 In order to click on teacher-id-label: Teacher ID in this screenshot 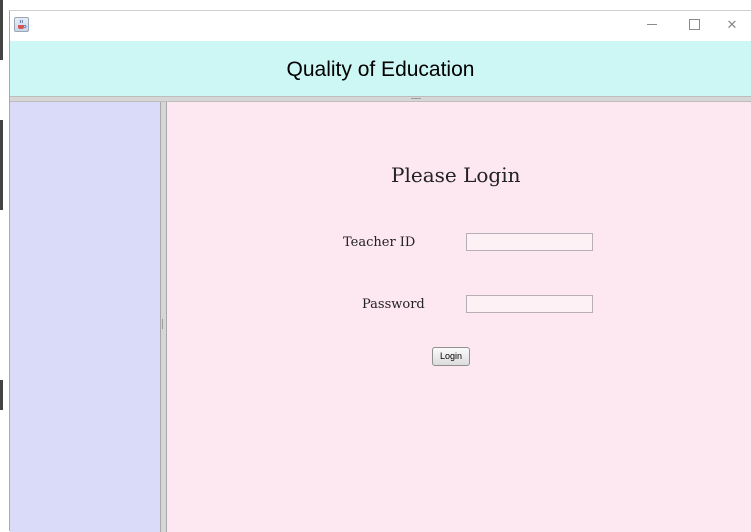, I will do `click(379, 242)`.